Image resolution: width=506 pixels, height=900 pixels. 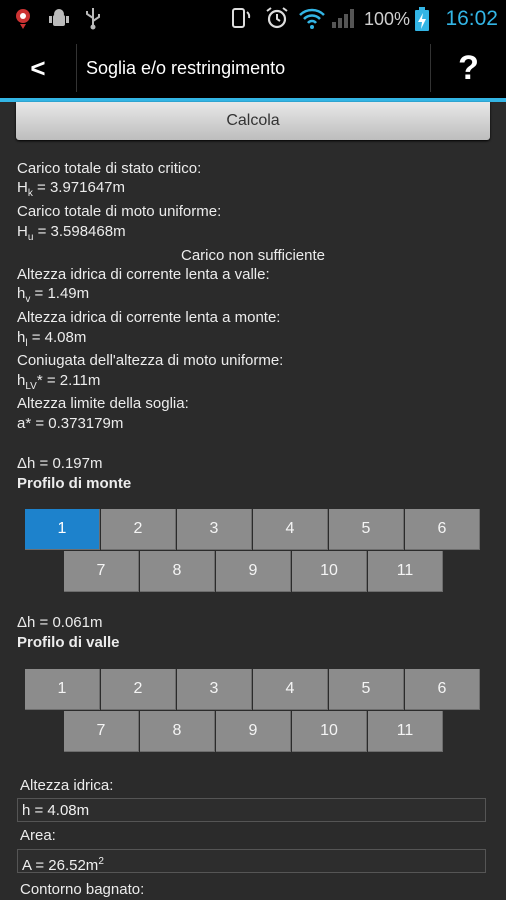 What do you see at coordinates (53, 295) in the screenshot?
I see `hv-value: hv = 1.49m` at bounding box center [53, 295].